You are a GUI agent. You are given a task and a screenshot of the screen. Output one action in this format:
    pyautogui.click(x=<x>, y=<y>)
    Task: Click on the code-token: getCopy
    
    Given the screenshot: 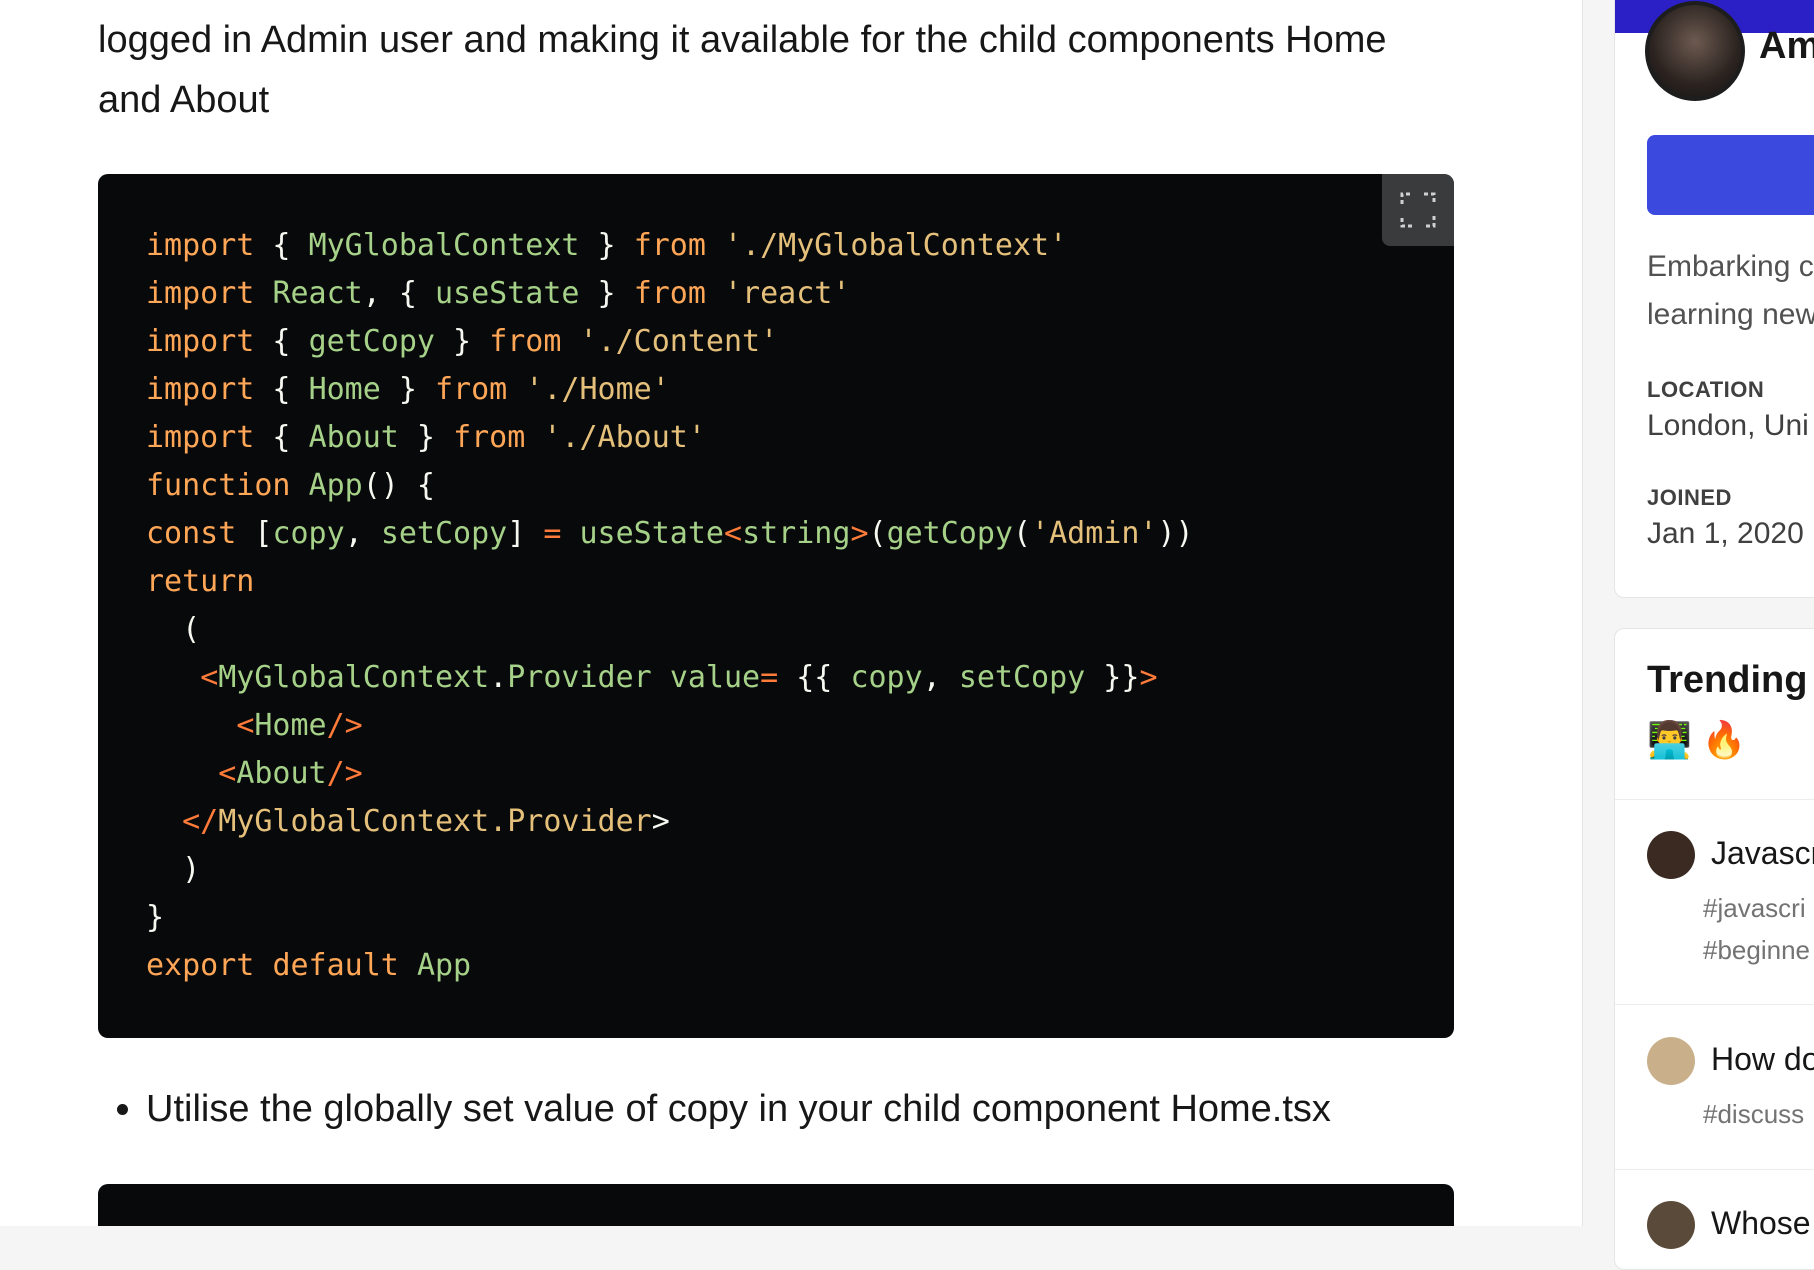 What is the action you would take?
    pyautogui.click(x=949, y=533)
    